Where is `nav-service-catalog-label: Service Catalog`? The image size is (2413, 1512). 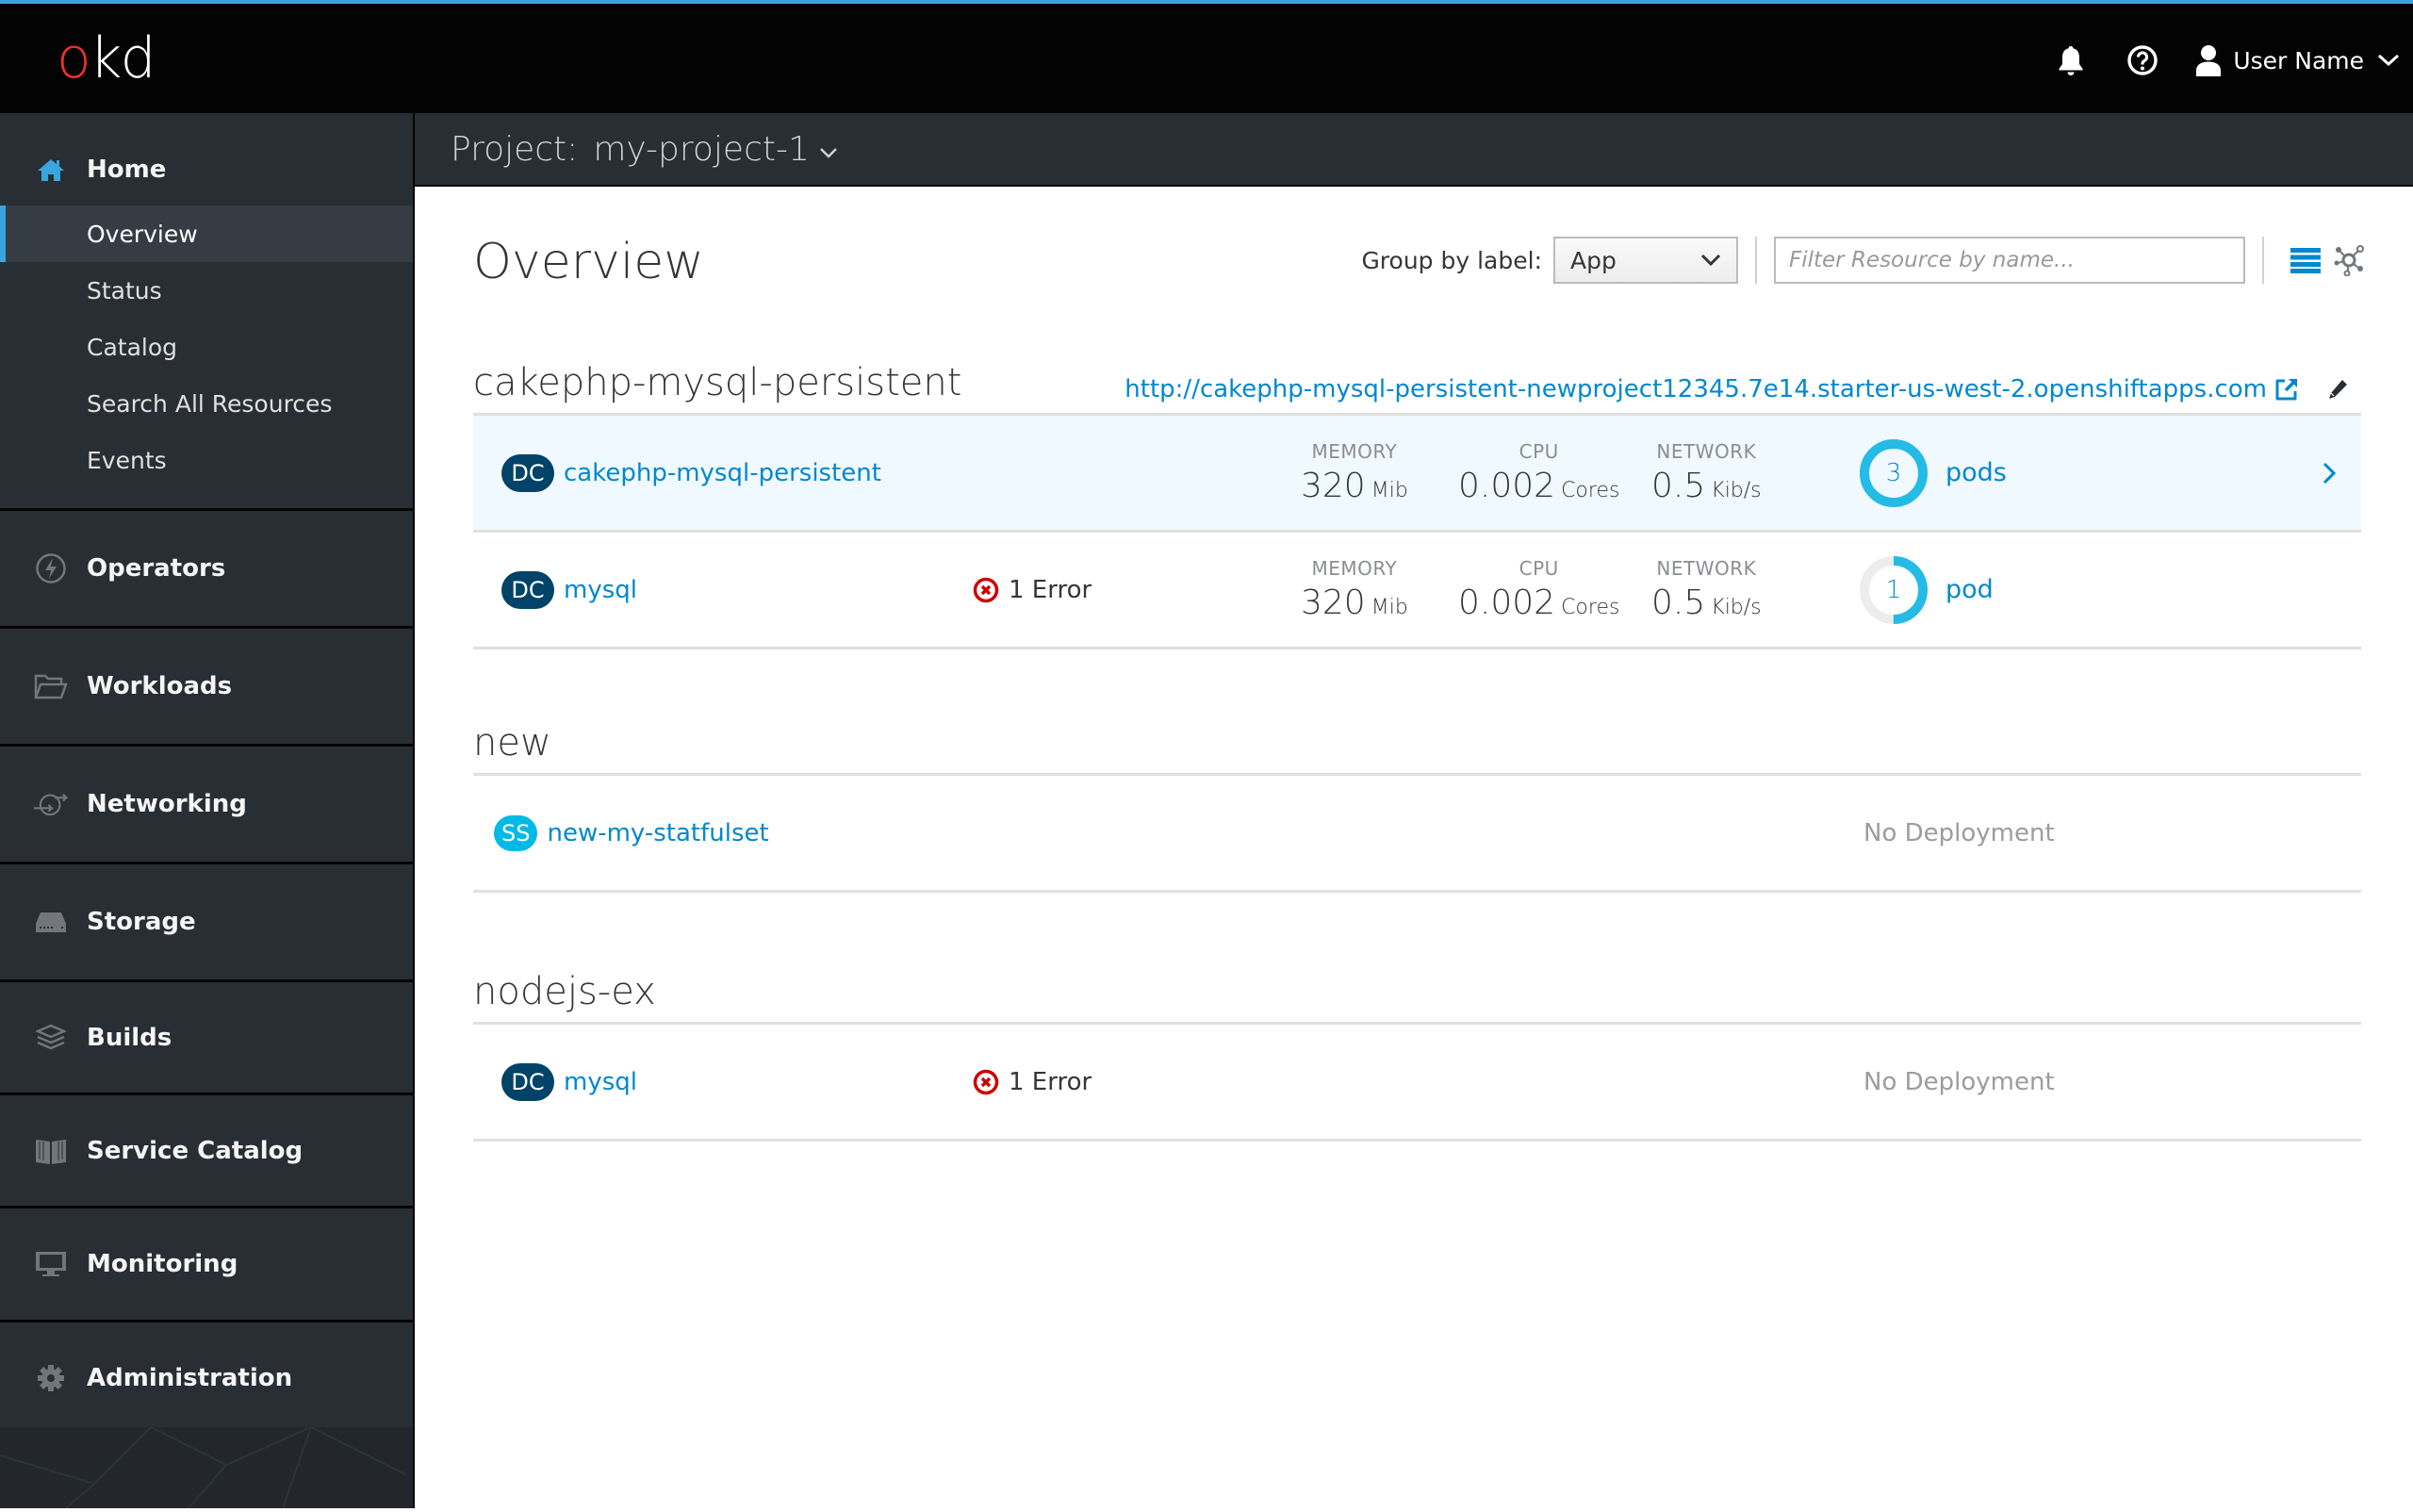
nav-service-catalog-label: Service Catalog is located at coordinates (195, 1151).